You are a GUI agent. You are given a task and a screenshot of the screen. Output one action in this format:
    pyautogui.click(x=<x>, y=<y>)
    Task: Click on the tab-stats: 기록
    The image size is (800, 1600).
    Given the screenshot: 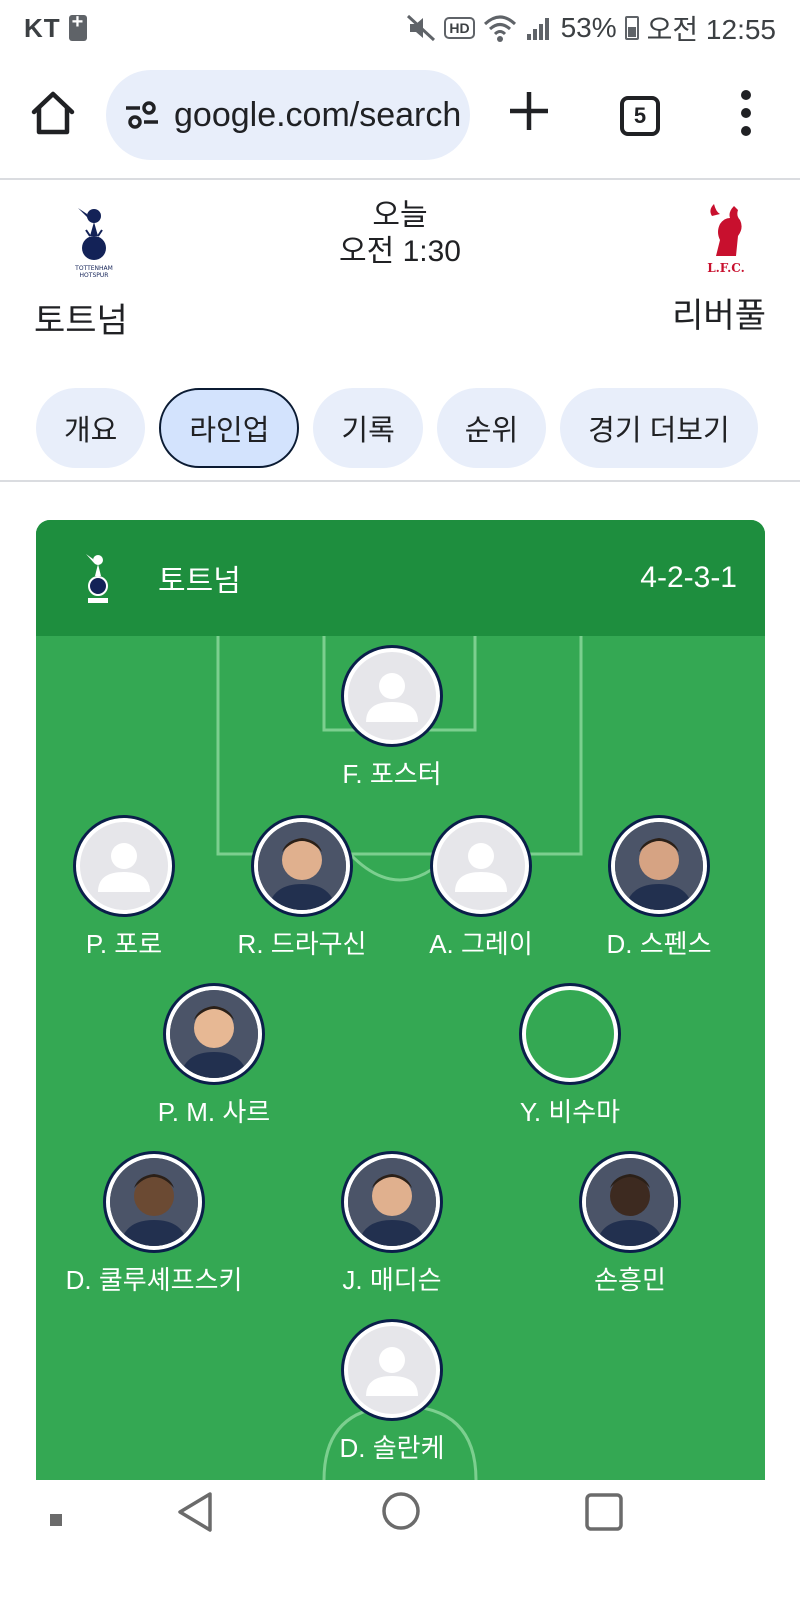 What is the action you would take?
    pyautogui.click(x=368, y=428)
    